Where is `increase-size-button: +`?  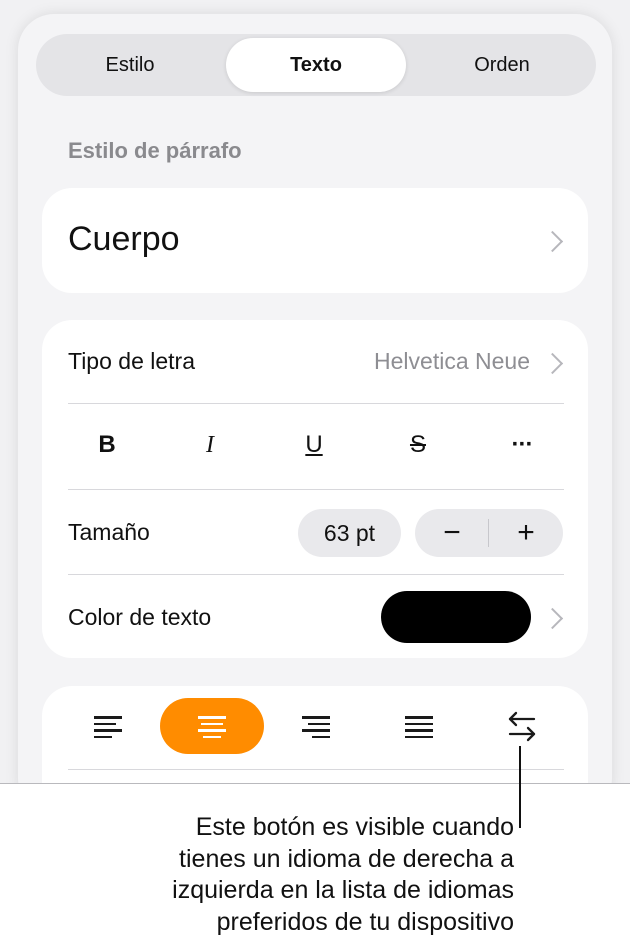 increase-size-button: + is located at coordinates (526, 533).